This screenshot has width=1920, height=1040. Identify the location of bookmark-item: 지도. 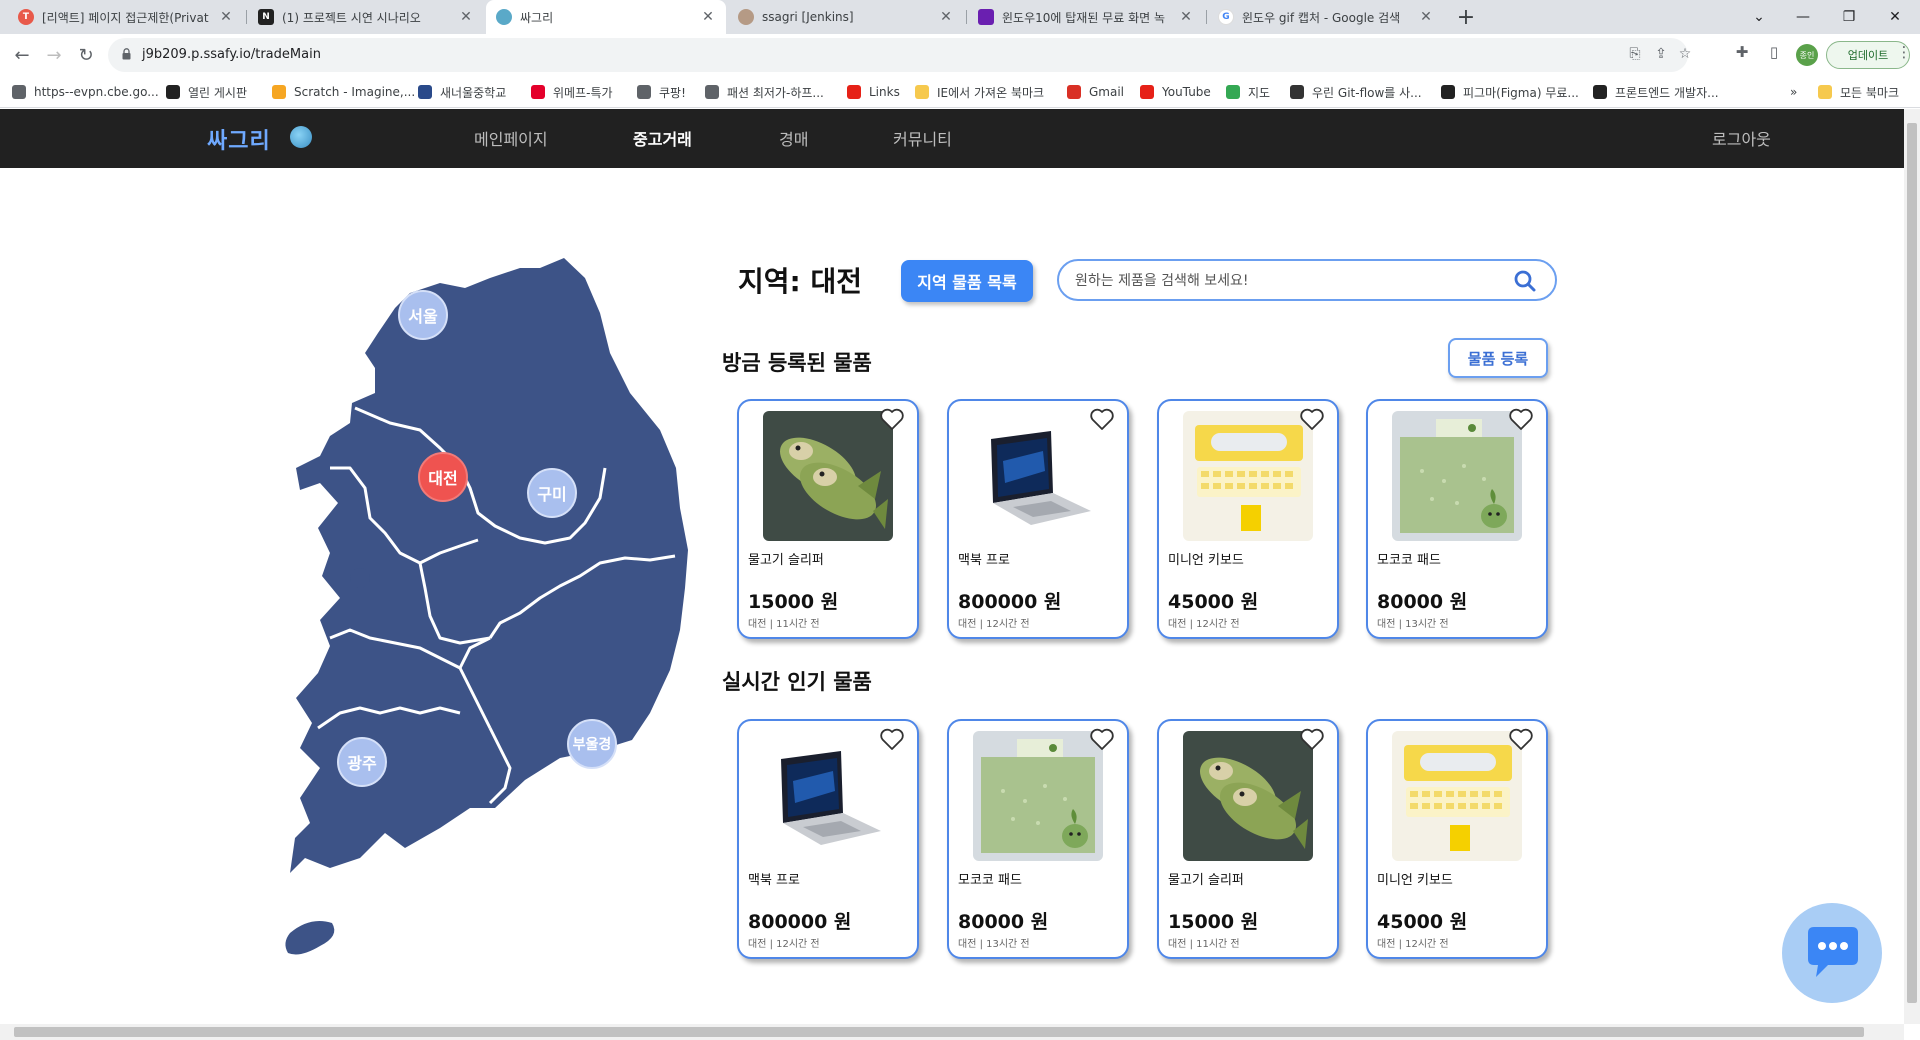
(1248, 92).